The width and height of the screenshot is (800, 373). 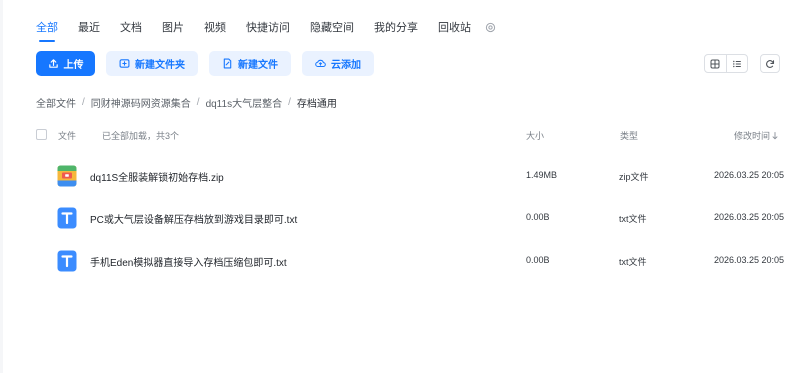 What do you see at coordinates (454, 27) in the screenshot?
I see `tab-recycle-bin: 回收站` at bounding box center [454, 27].